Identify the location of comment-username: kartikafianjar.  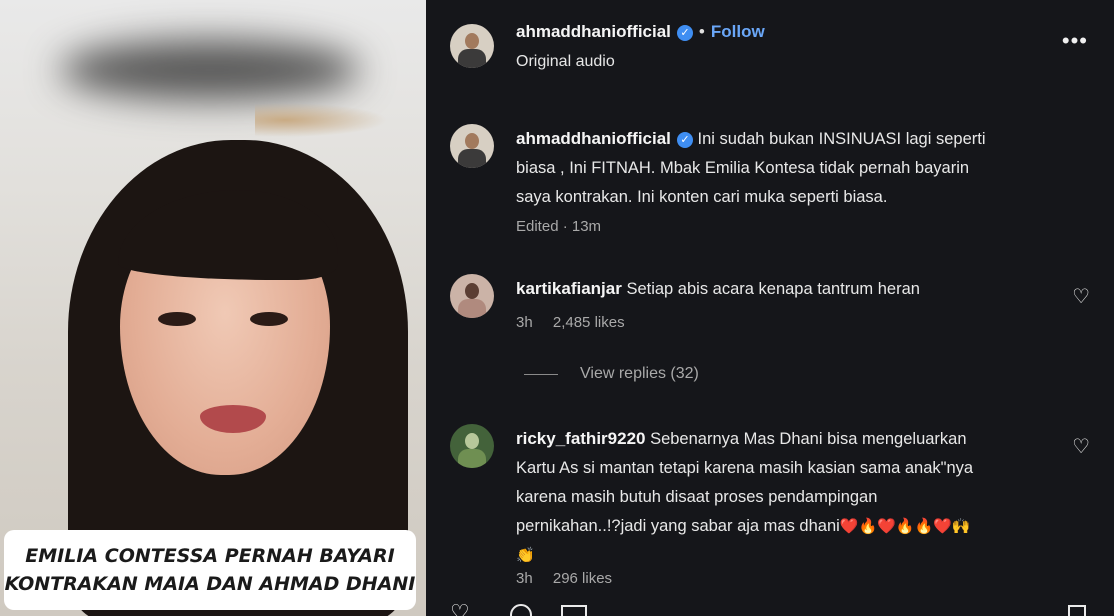
(569, 288).